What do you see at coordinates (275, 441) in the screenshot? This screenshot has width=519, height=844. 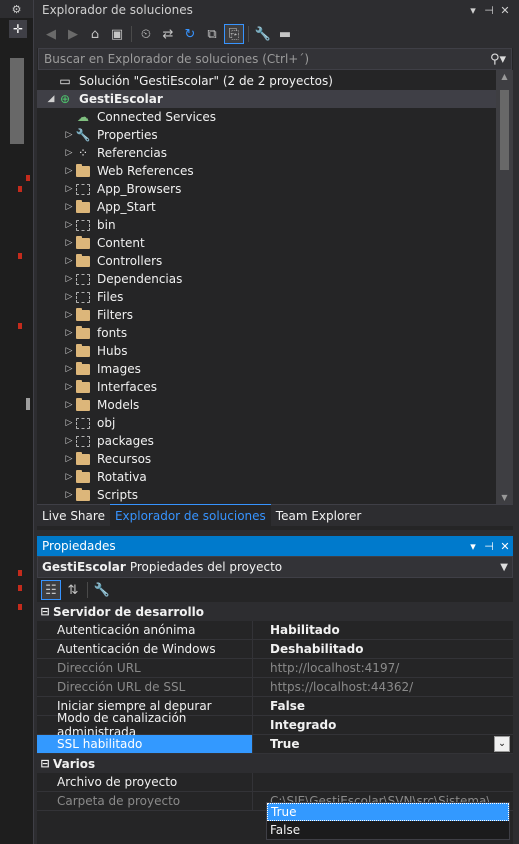 I see `tree-item: ▷ packages` at bounding box center [275, 441].